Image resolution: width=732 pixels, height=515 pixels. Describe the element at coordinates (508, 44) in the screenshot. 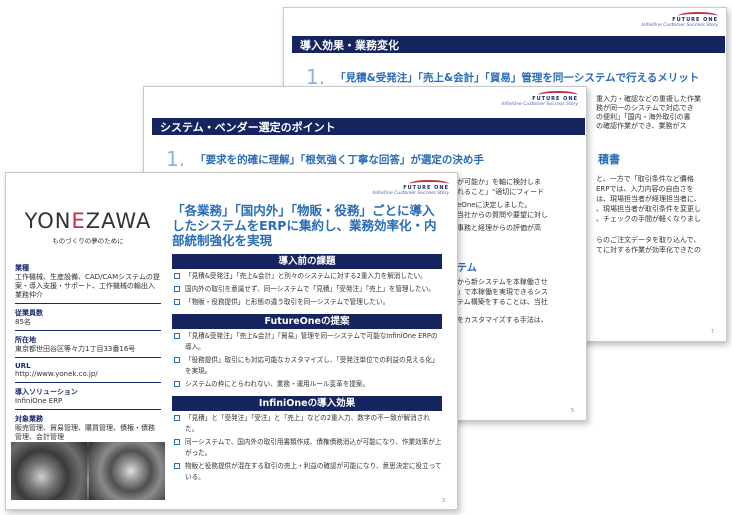

I see `back-page-section-bar: 導入効果・業務変化` at that location.